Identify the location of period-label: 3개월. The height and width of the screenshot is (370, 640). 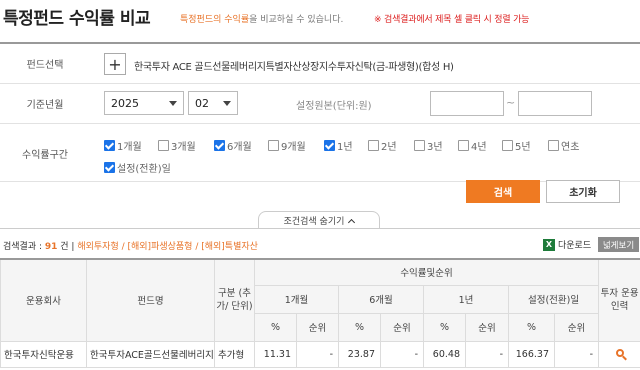
(183, 147).